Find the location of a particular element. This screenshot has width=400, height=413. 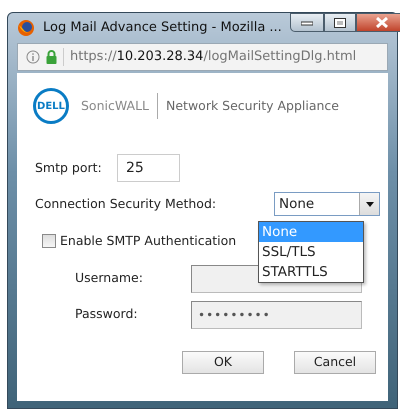

brand-name: SonicWALL is located at coordinates (115, 105).